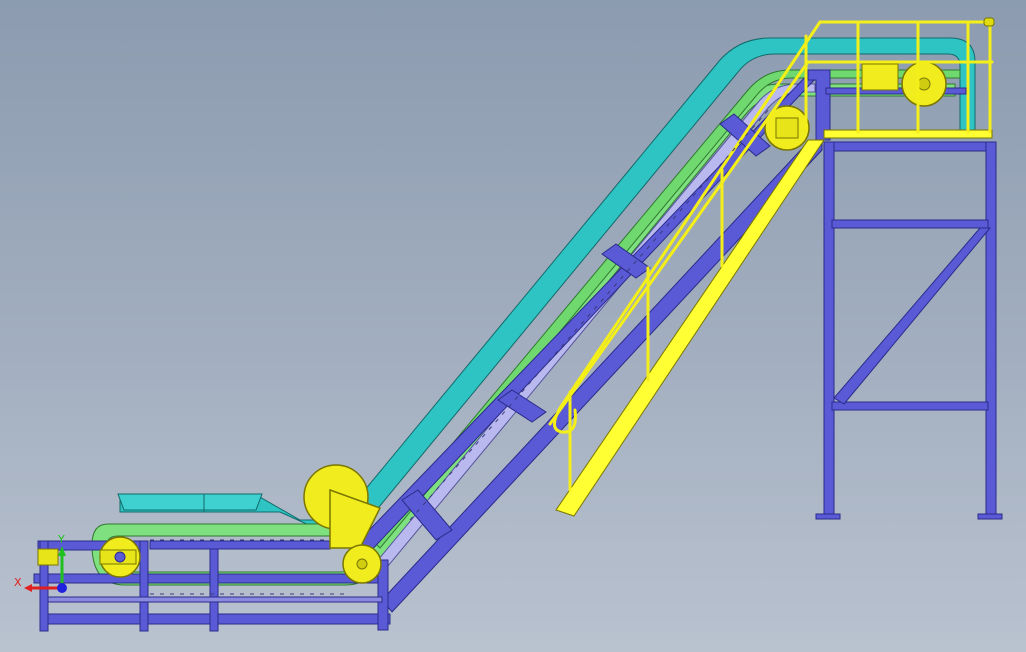  What do you see at coordinates (18, 582) in the screenshot?
I see `x-axis-label: X` at bounding box center [18, 582].